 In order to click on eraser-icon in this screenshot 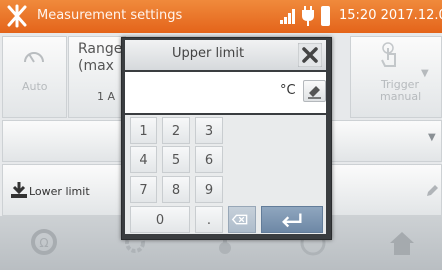, I will do `click(314, 92)`.